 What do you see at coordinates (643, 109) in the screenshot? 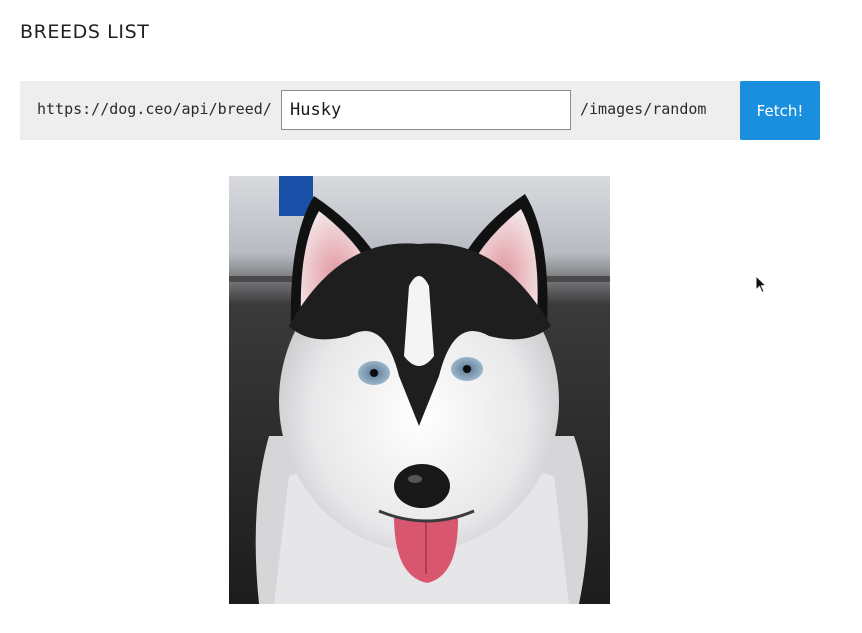
I see `url-suffix-label: /images/random` at bounding box center [643, 109].